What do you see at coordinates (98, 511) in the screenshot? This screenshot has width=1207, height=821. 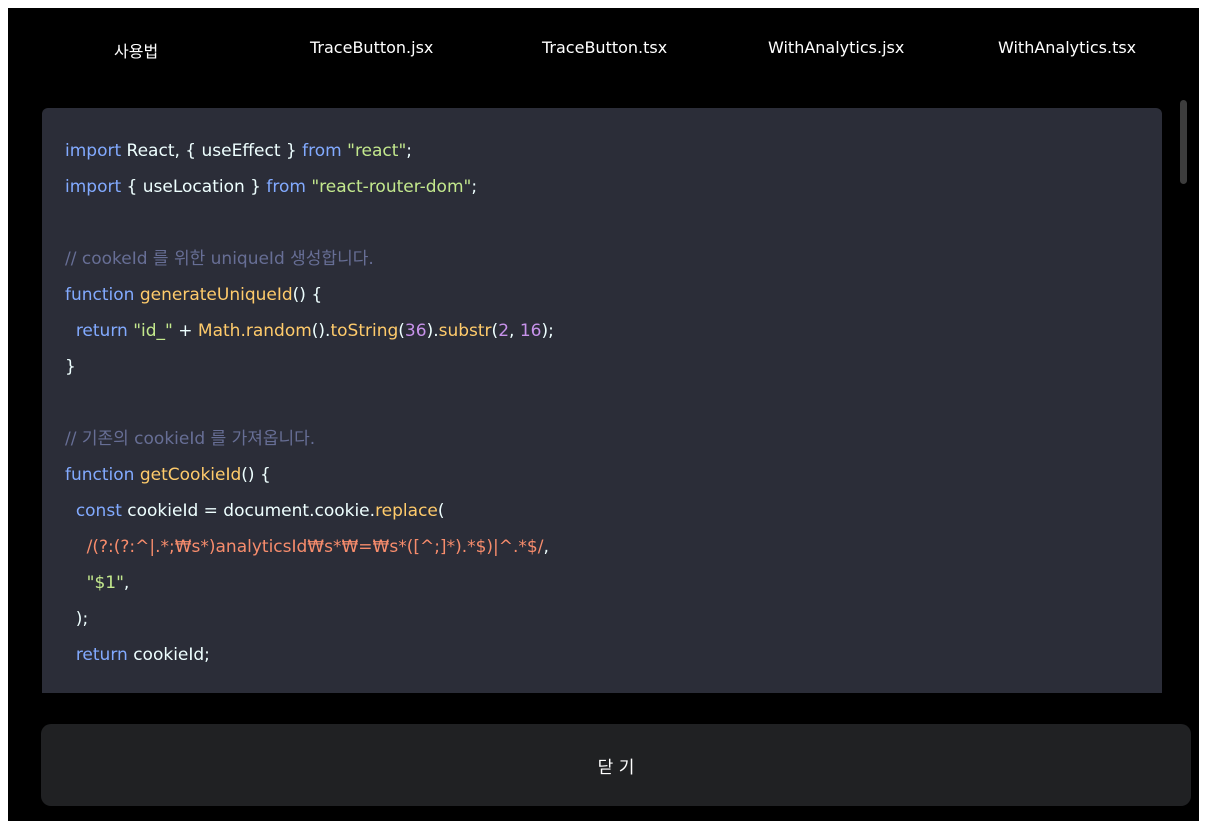 I see `code-token-keyword: const` at bounding box center [98, 511].